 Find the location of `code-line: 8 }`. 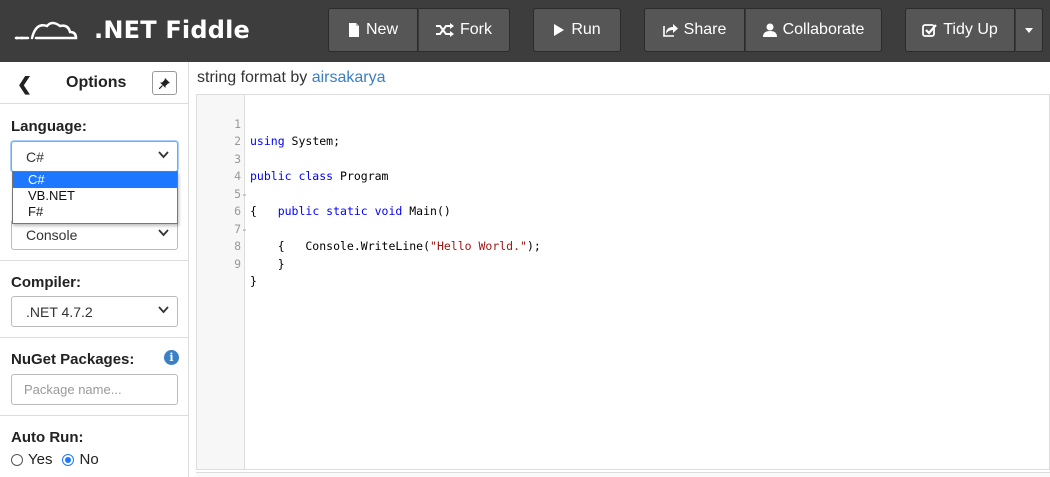

code-line: 8 } is located at coordinates (623, 246).